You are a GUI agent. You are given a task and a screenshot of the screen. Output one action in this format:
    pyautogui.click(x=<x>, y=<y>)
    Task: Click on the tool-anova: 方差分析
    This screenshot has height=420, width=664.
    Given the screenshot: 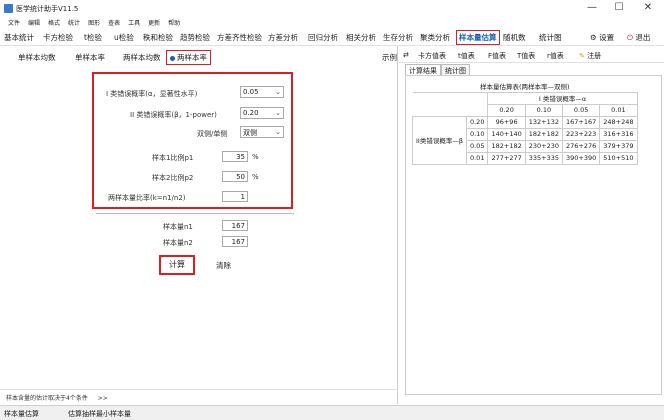 What is the action you would take?
    pyautogui.click(x=283, y=37)
    